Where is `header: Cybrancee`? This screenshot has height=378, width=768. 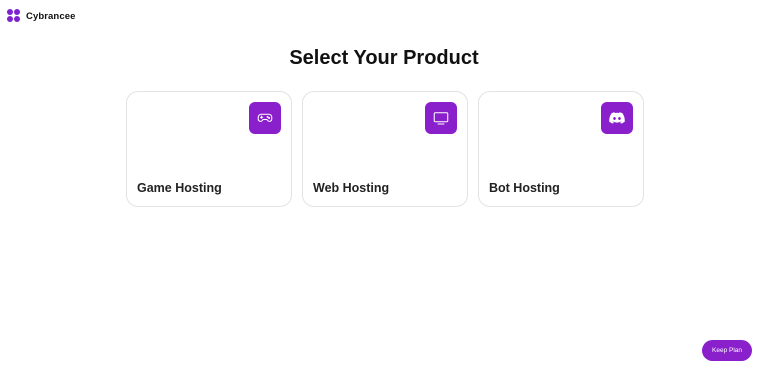
header: Cybrancee is located at coordinates (41, 16).